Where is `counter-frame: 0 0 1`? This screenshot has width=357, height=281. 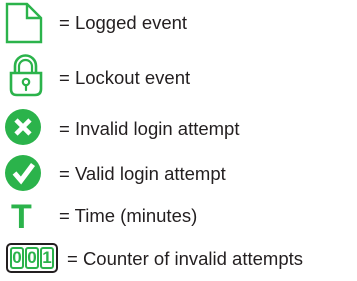
counter-frame: 0 0 1 is located at coordinates (32, 258).